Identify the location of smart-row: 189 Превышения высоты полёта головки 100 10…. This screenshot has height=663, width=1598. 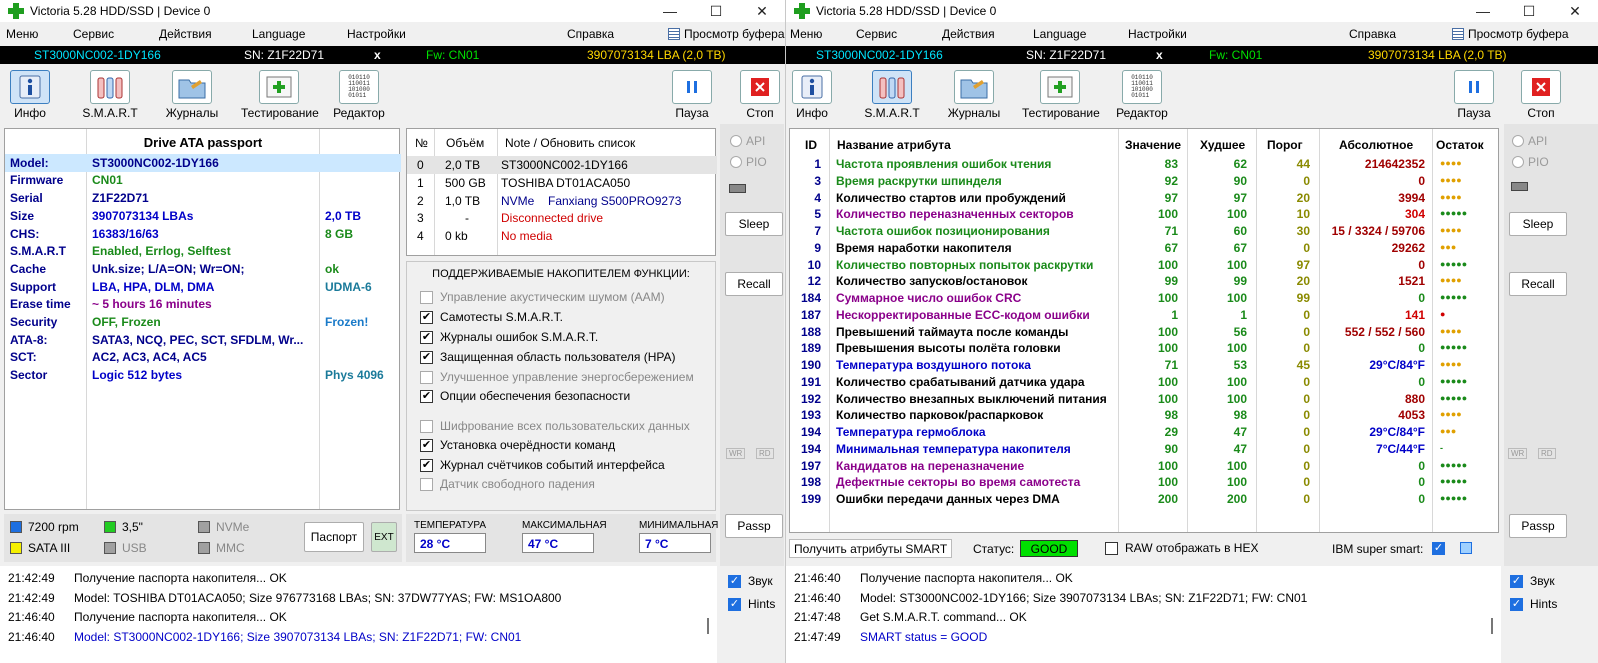
(1145, 347).